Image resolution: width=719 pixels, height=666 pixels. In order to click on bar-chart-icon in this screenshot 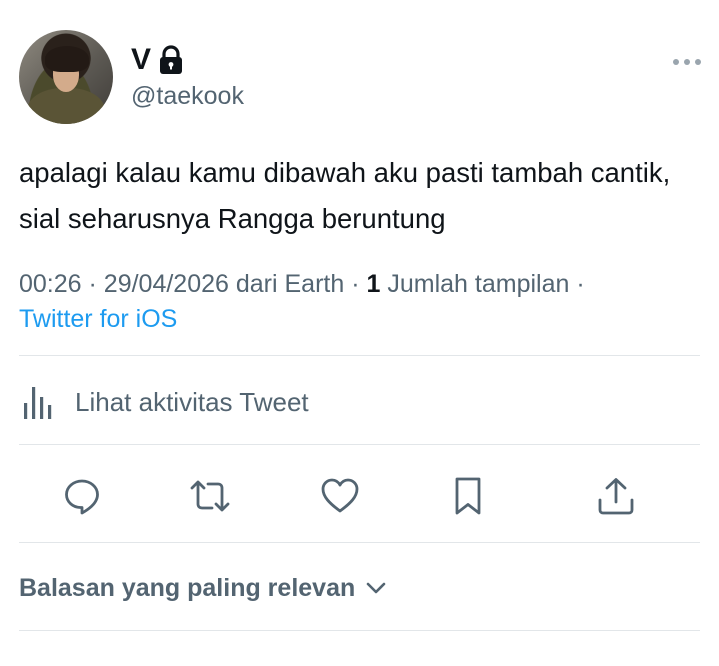, I will do `click(38, 403)`.